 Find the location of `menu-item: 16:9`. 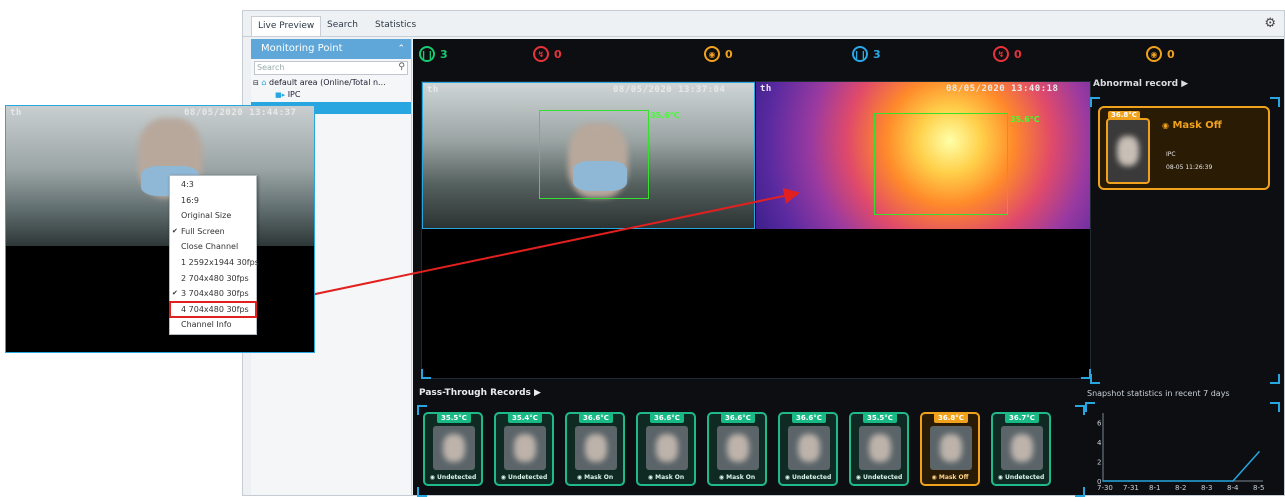

menu-item: 16:9 is located at coordinates (213, 201).